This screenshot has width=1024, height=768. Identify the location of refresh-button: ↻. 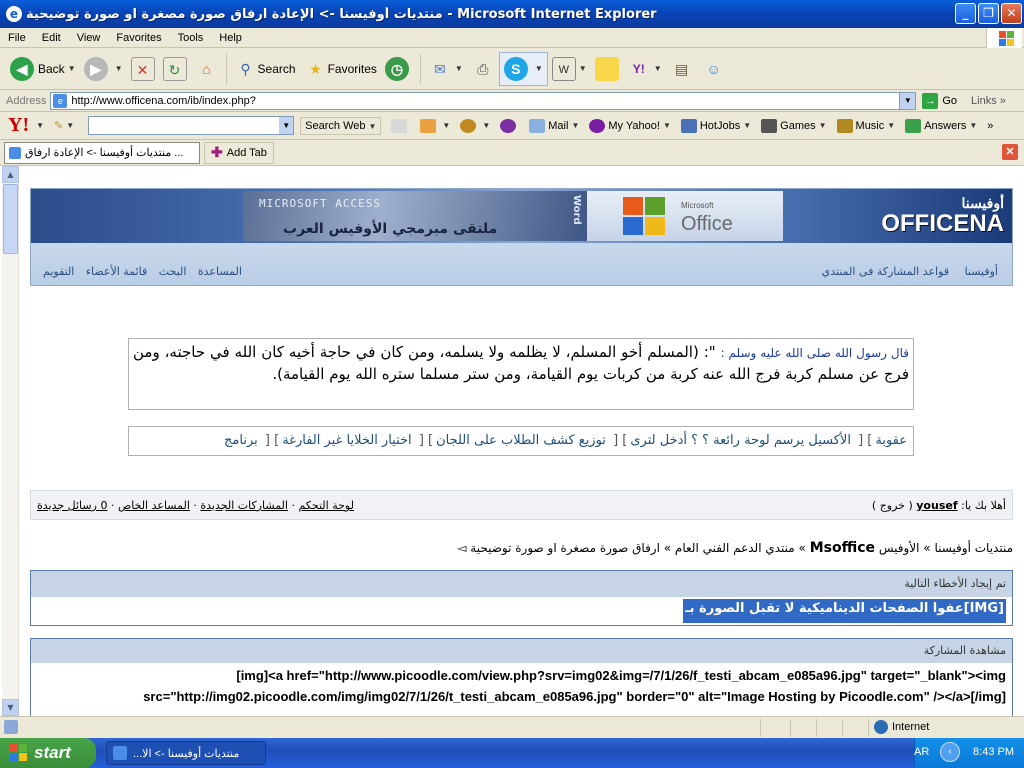
(175, 69).